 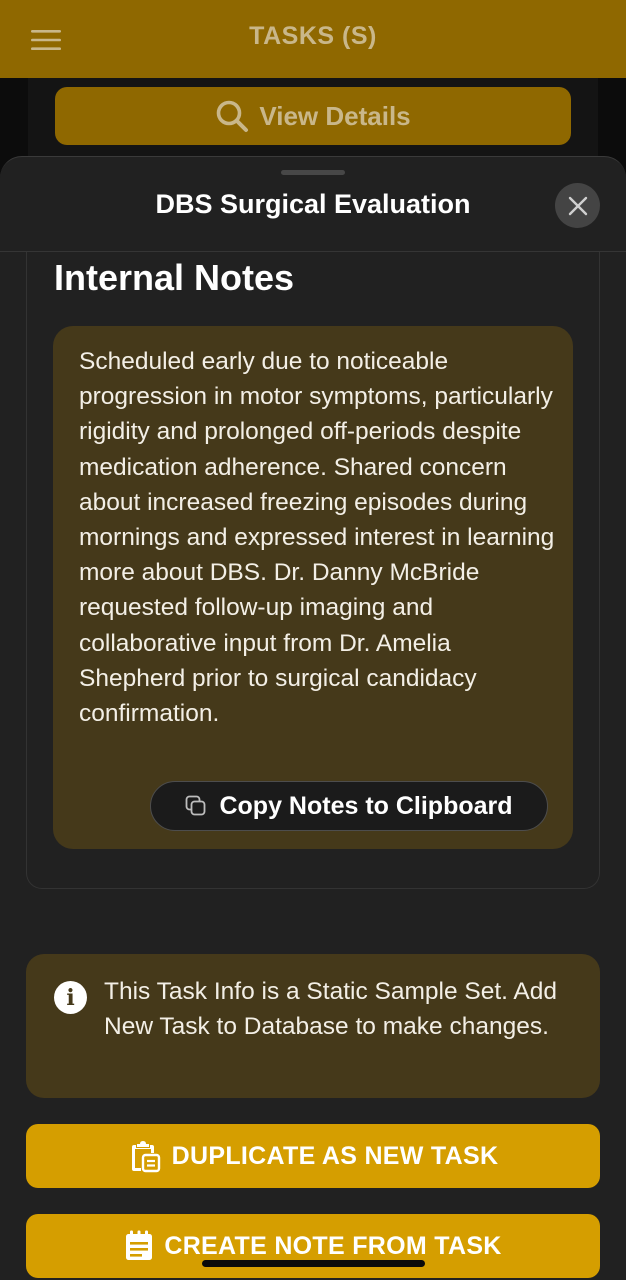 I want to click on copy-notes-button: Copy Notes to Clipboard, so click(x=349, y=806).